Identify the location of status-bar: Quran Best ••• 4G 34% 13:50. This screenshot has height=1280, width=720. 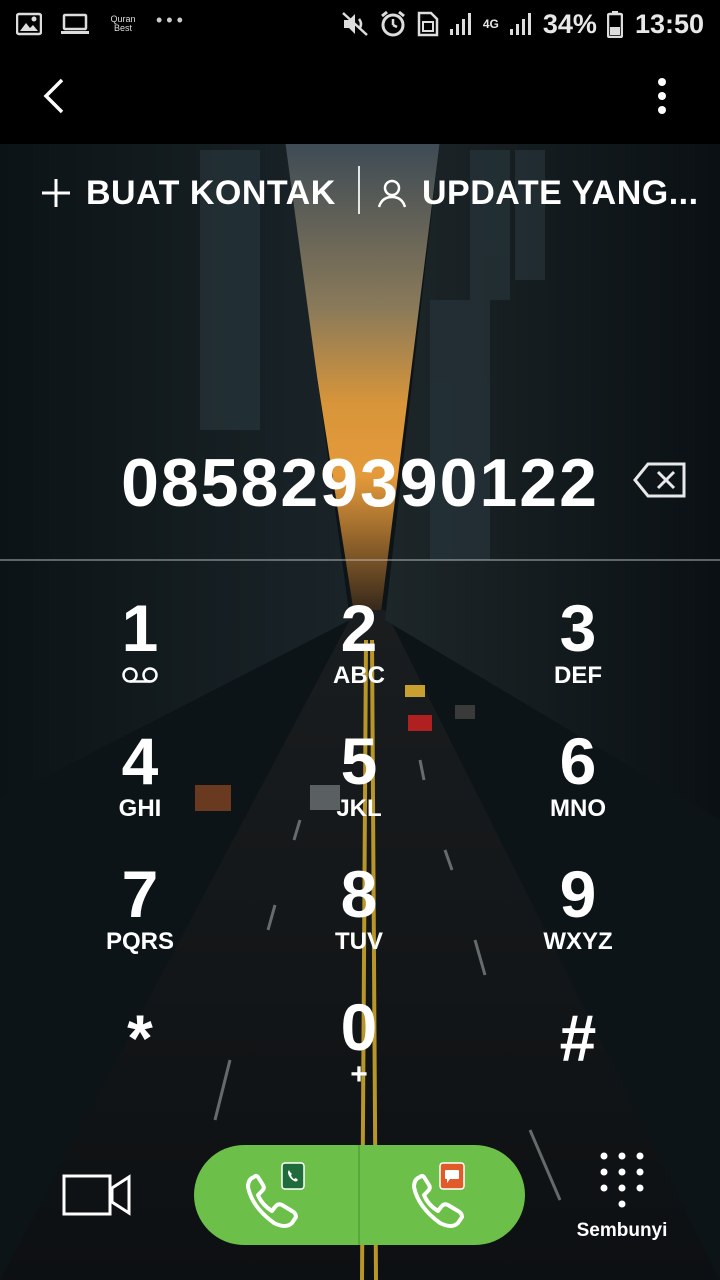
(360, 24).